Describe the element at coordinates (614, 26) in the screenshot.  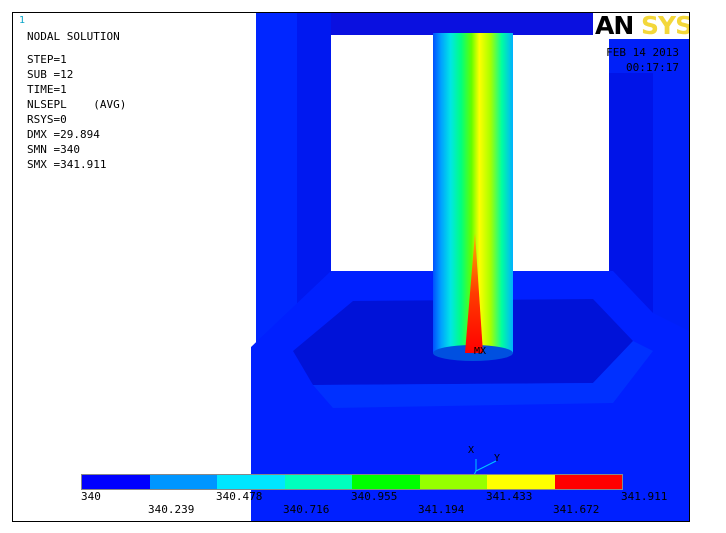
I see `logo-an: AN` at that location.